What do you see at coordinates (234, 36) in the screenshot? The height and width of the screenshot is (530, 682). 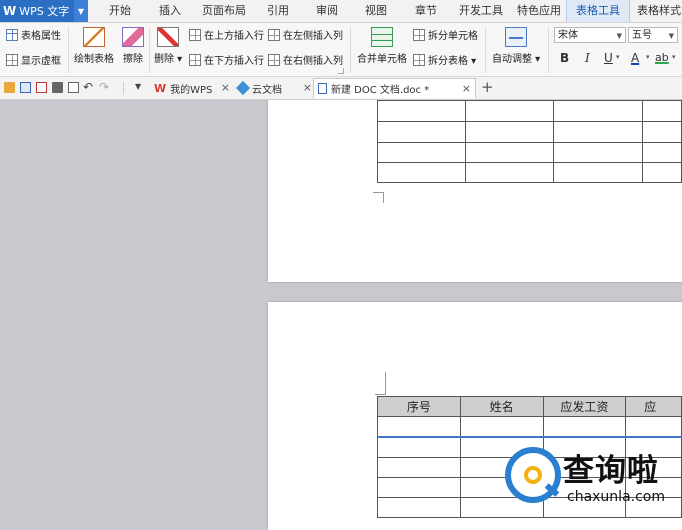 I see `insert-row-above-label: 在上方插入行` at bounding box center [234, 36].